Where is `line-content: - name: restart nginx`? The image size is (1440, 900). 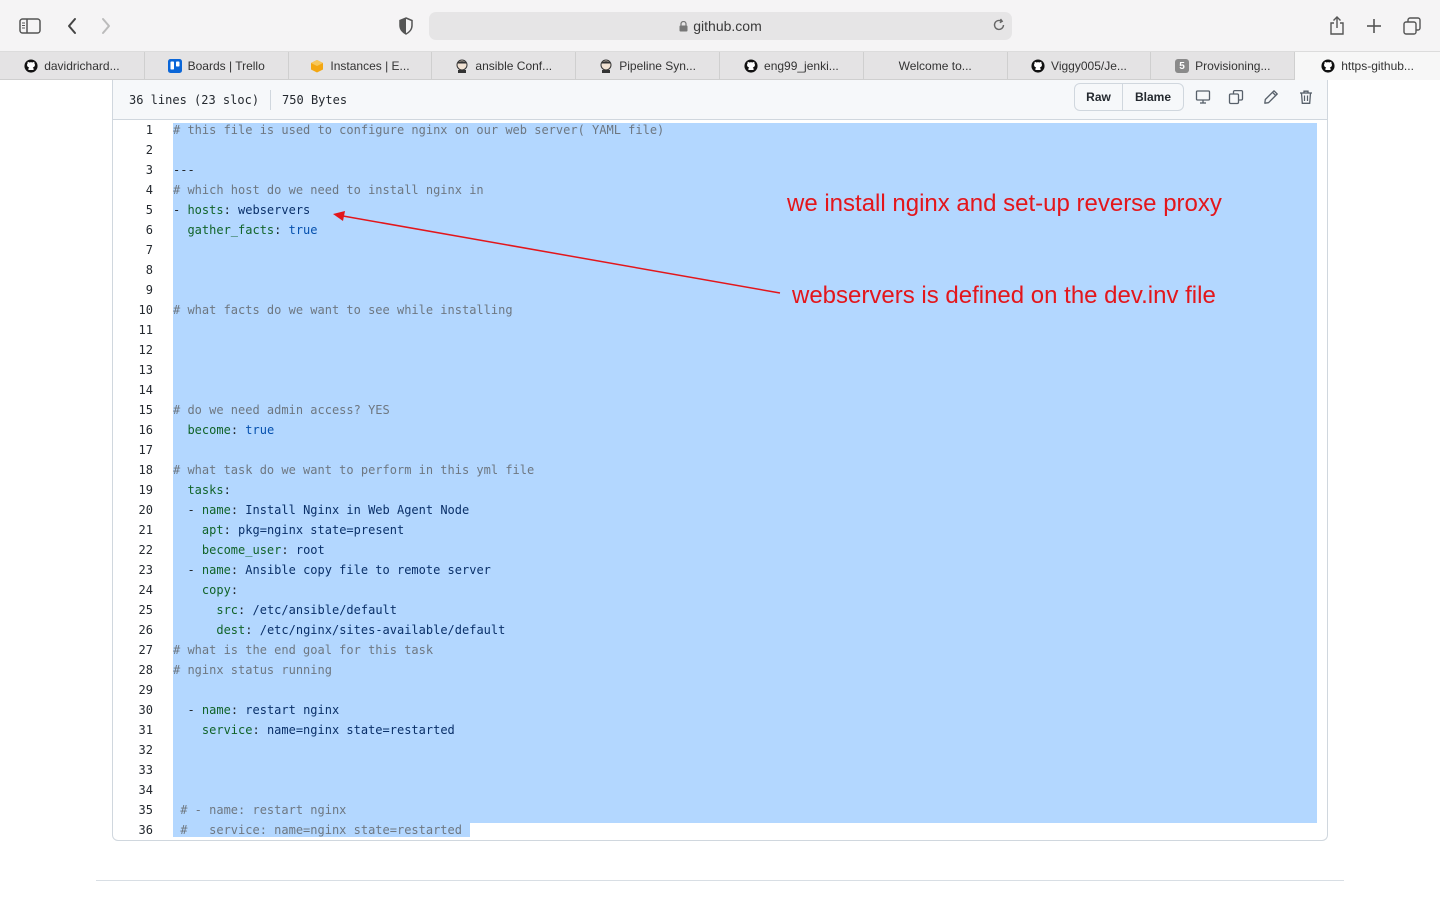 line-content: - name: restart nginx is located at coordinates (256, 710).